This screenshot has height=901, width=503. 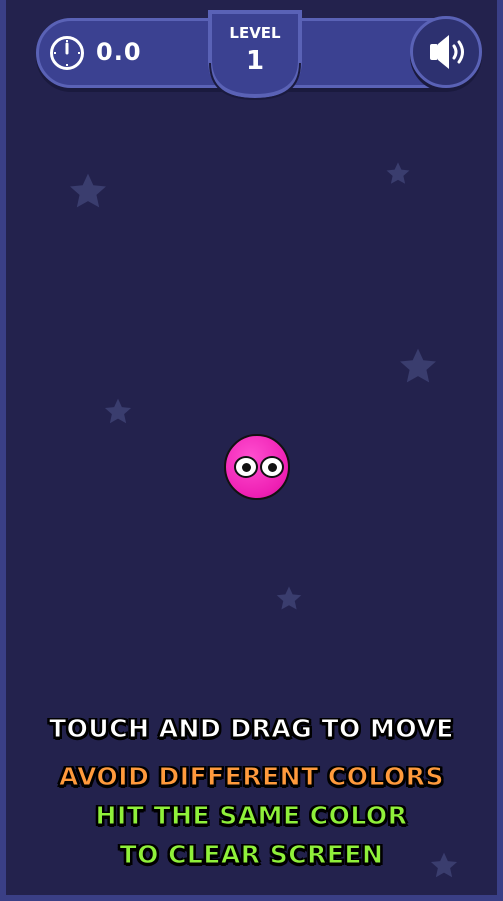 I want to click on instruction-hit-same-color: HIT THE SAME COLOR, so click(x=251, y=816).